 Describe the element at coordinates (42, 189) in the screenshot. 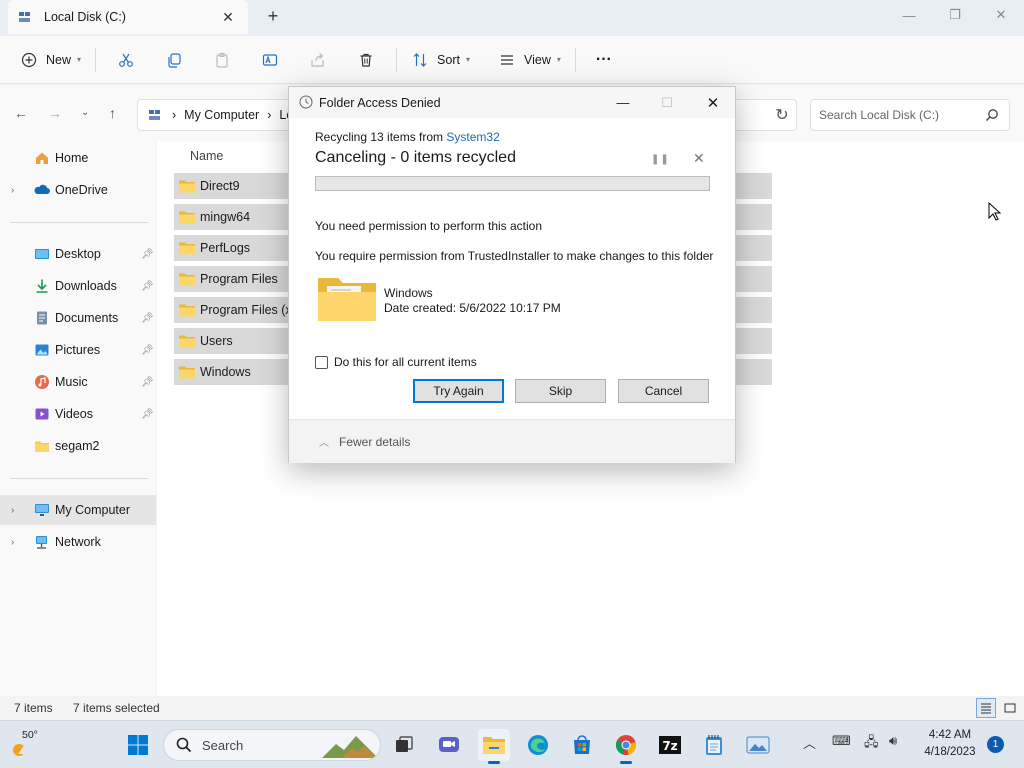

I see `onedrive-icon` at that location.